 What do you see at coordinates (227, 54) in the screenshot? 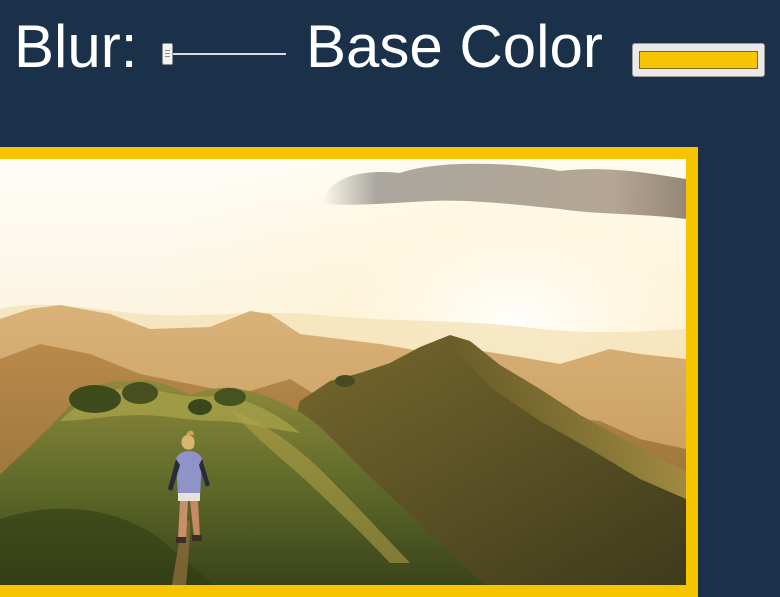
I see `blur-slider-track` at bounding box center [227, 54].